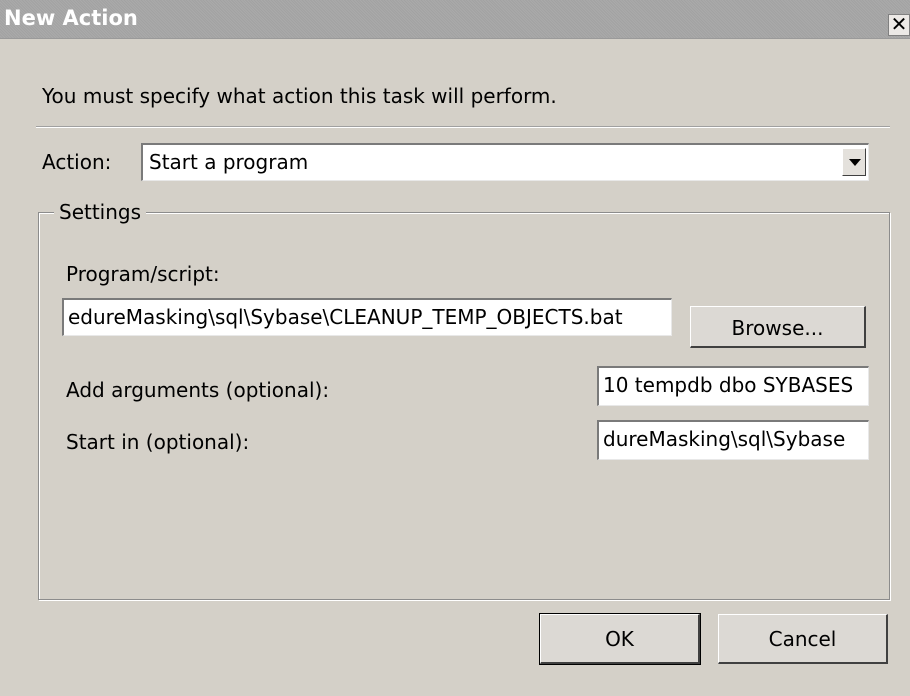 The width and height of the screenshot is (910, 696). I want to click on close-button: ✕, so click(899, 25).